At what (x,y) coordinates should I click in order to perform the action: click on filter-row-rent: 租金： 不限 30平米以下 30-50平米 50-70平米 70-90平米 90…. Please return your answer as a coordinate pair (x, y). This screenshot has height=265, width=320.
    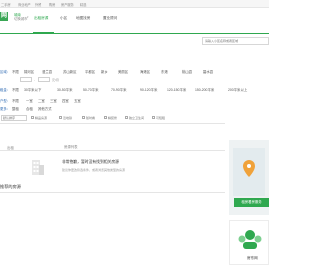
    Looking at the image, I should click on (134, 89).